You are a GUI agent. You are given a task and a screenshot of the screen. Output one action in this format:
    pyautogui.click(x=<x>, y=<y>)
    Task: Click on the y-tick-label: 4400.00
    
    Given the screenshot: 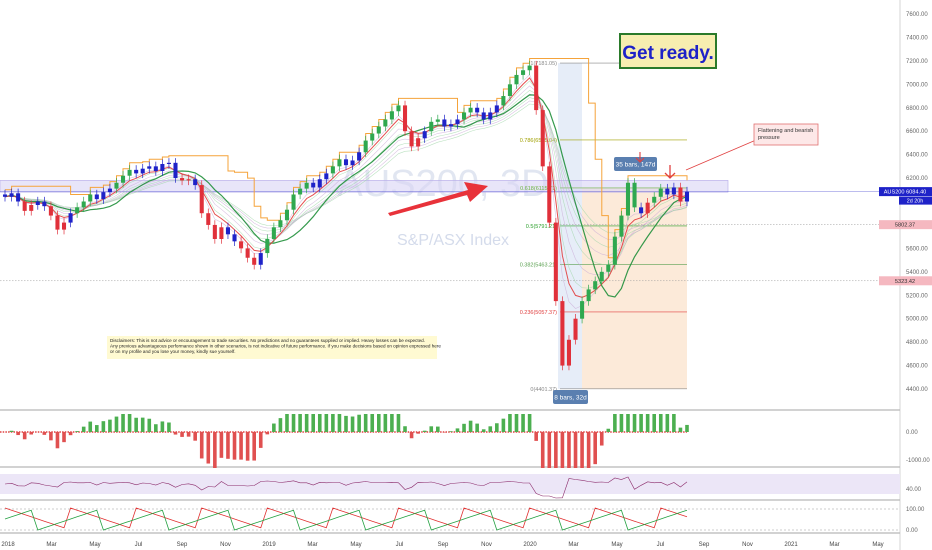 What is the action you would take?
    pyautogui.click(x=917, y=390)
    